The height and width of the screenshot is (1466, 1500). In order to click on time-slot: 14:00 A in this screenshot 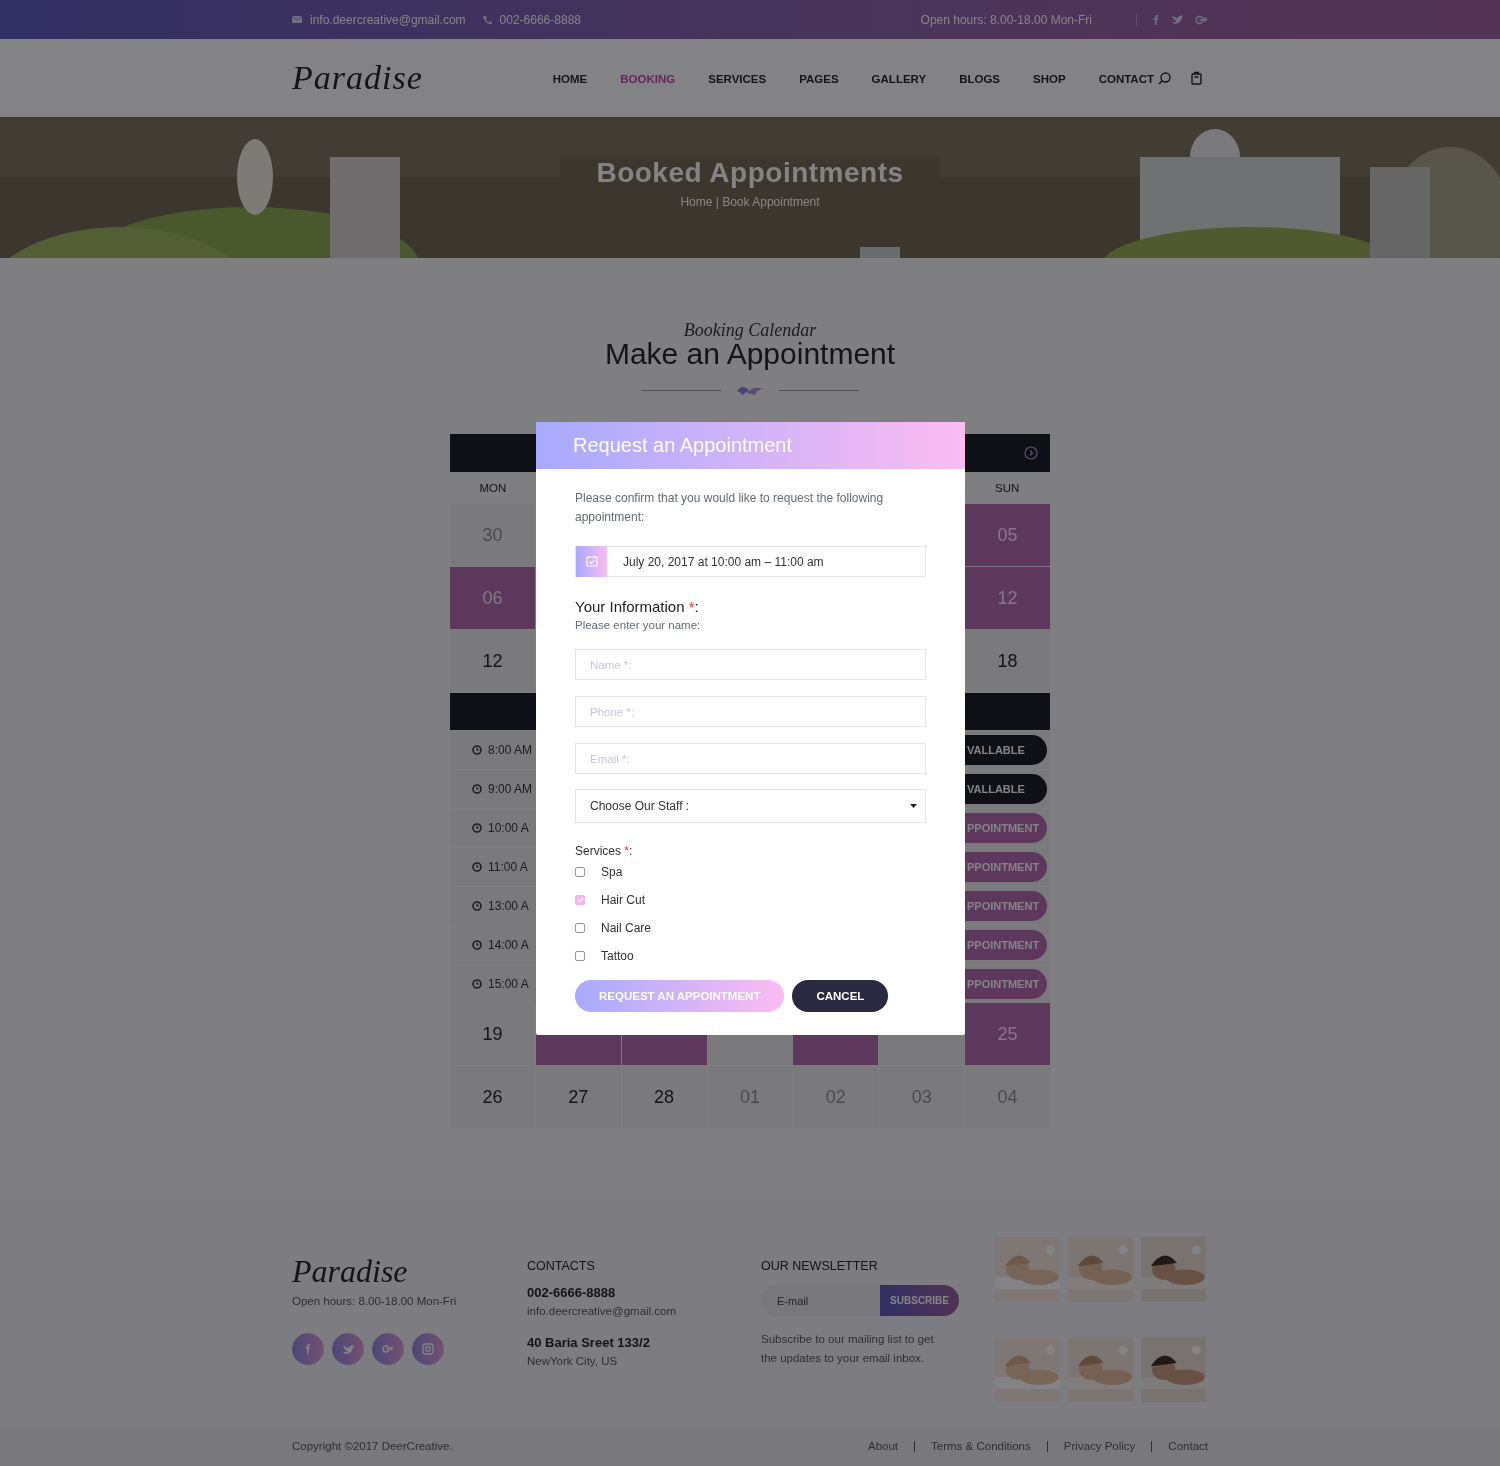, I will do `click(508, 945)`.